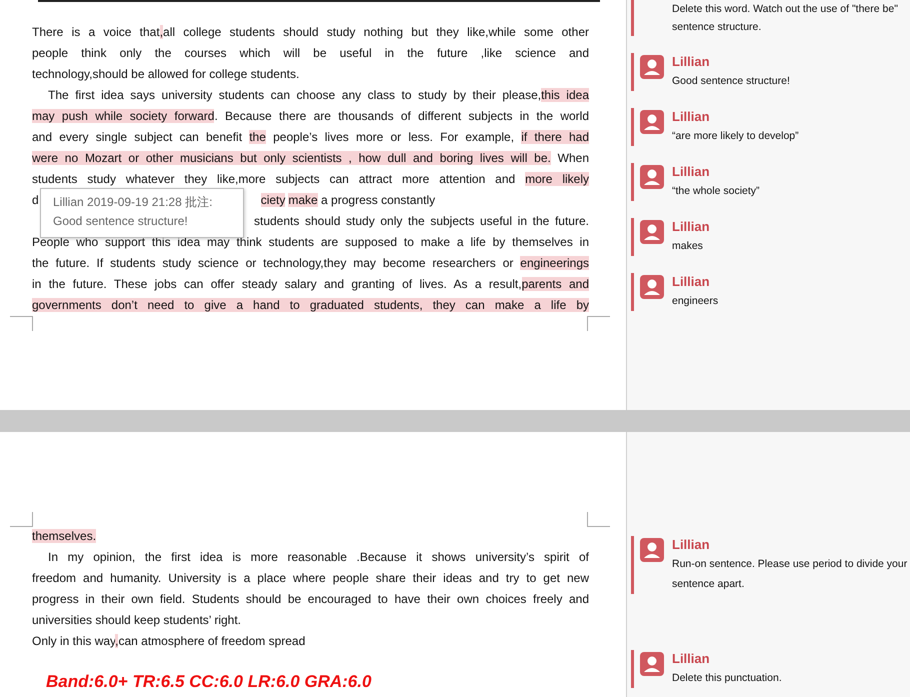 The width and height of the screenshot is (910, 697). What do you see at coordinates (318, 95) in the screenshot?
I see `text-line: The first idea says university students can choose any class to study by their please,this idea` at bounding box center [318, 95].